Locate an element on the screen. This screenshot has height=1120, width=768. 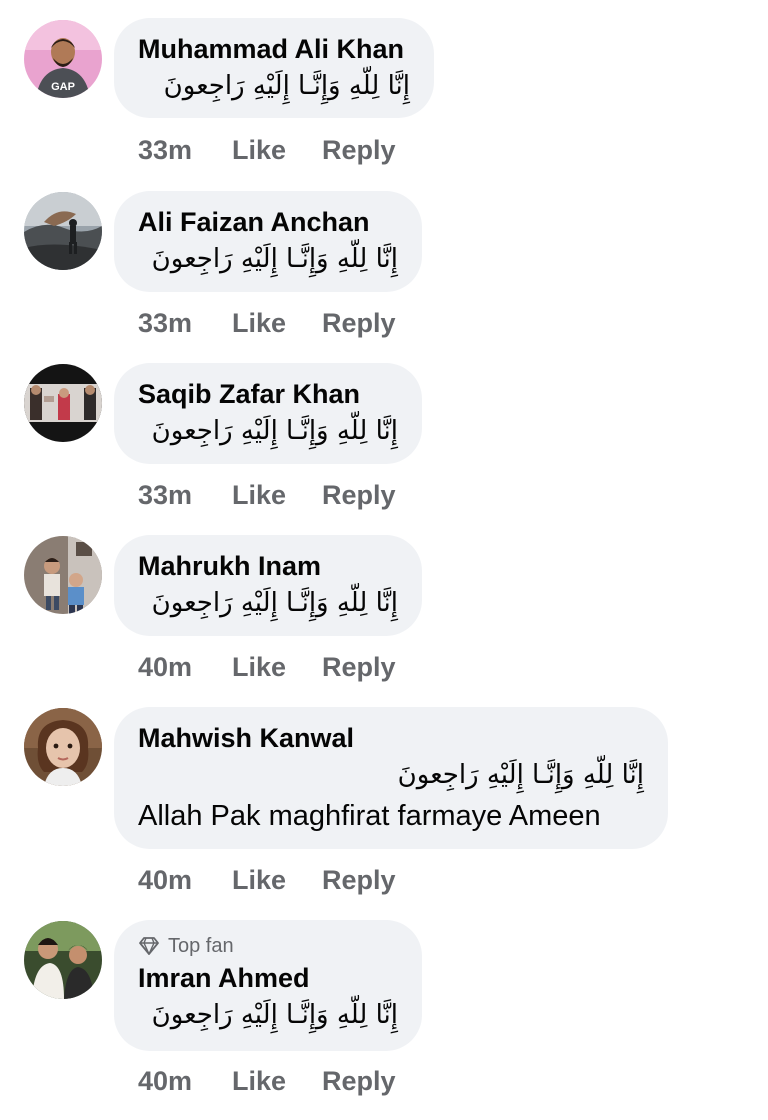
avatar-photo: GAP is located at coordinates (63, 59).